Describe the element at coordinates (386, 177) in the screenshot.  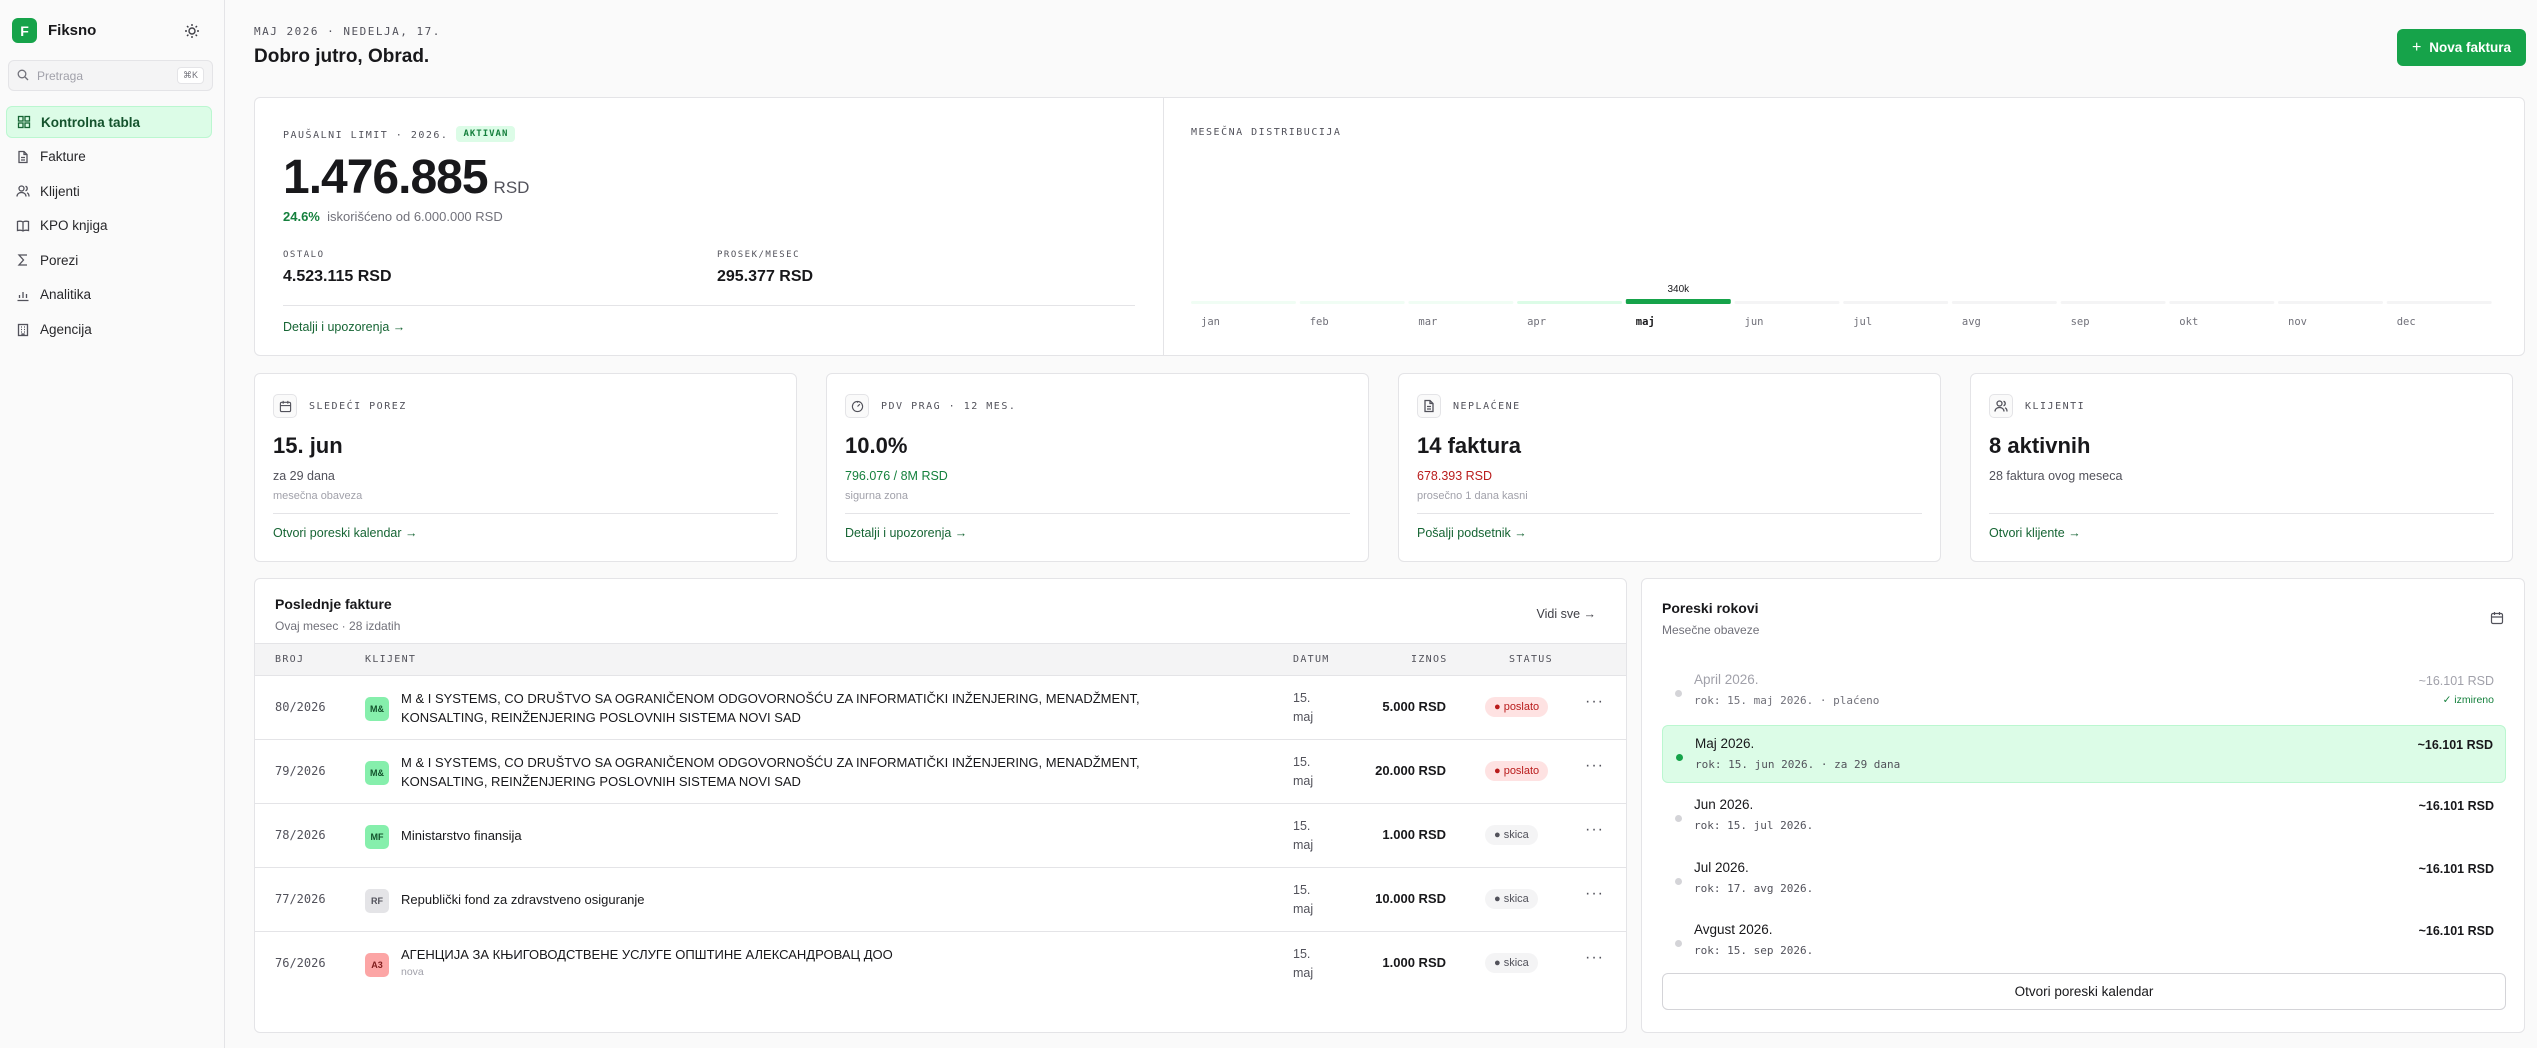
I see `limit-amount-value: 1.476.885` at that location.